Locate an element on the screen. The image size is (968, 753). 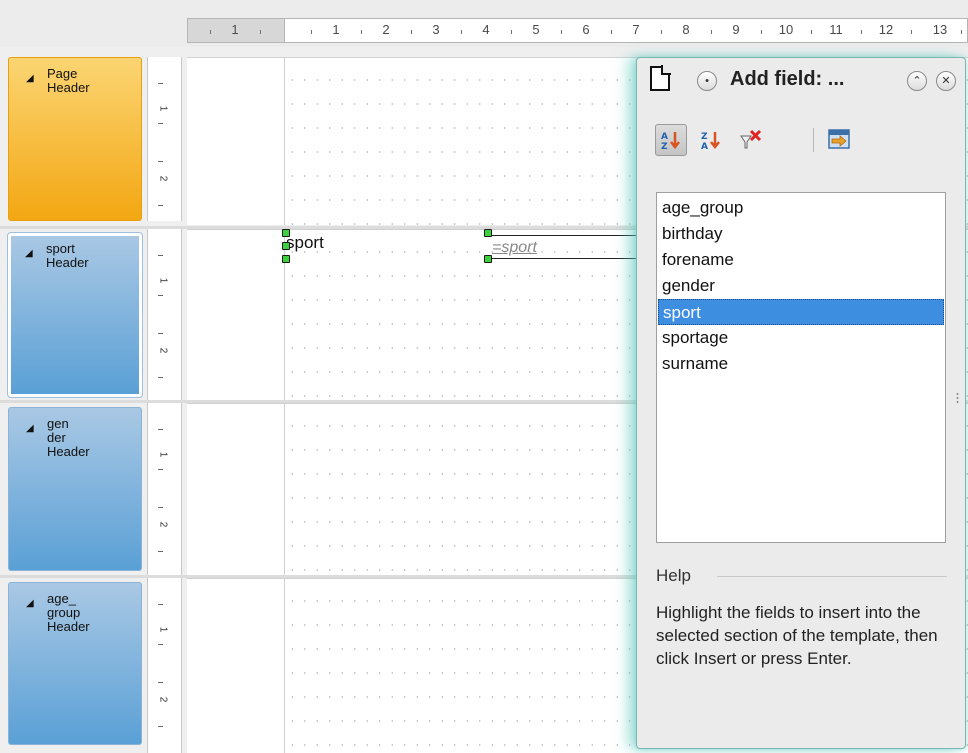
remove-sort-button is located at coordinates (751, 140).